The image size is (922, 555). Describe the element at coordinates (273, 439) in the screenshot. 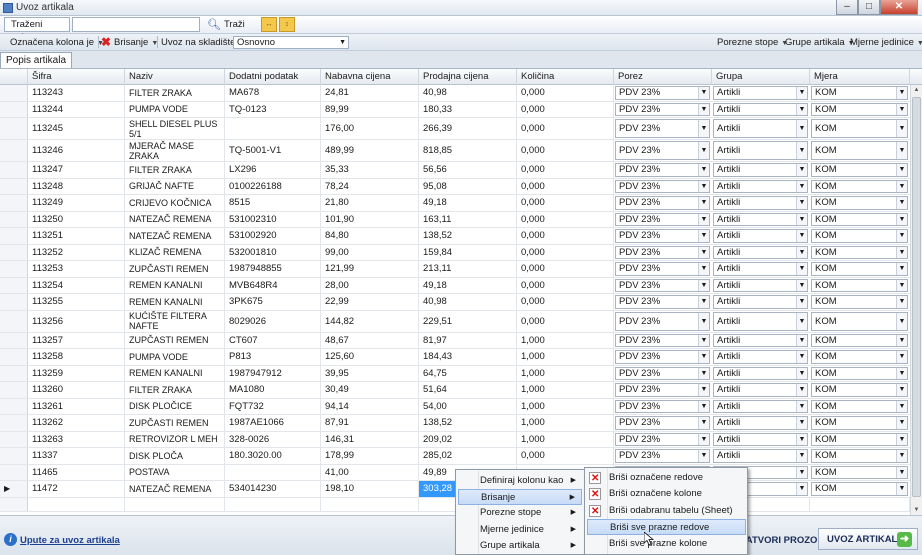

I see `cell-dodatni-podatak: 328-0026` at that location.